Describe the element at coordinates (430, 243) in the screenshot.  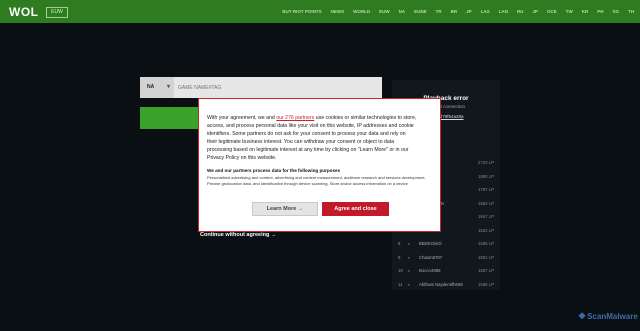
I see `player-name: BBDKOisOl` at that location.